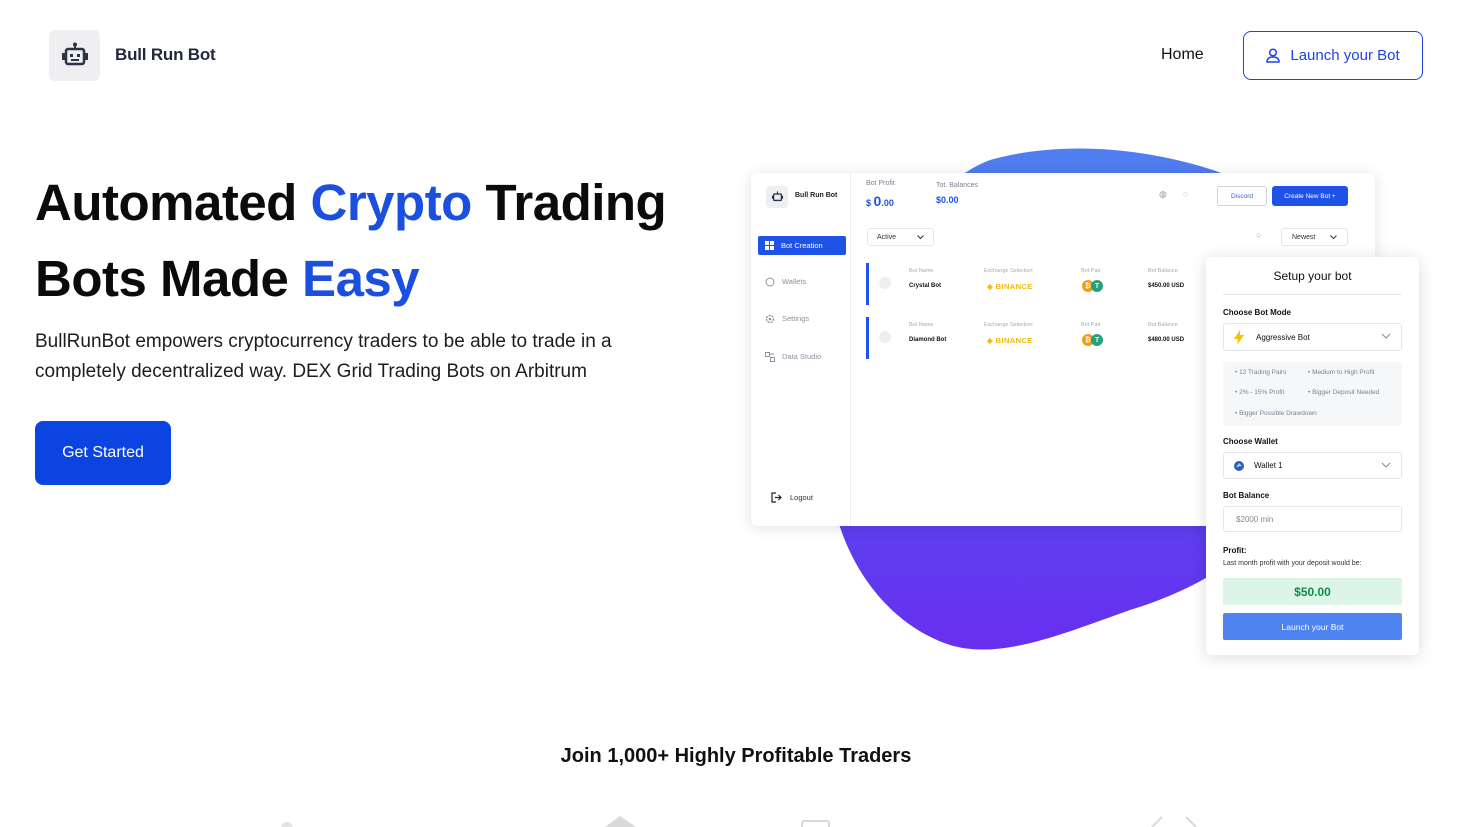  I want to click on launch-bot-label: Launch your Bot, so click(1345, 55).